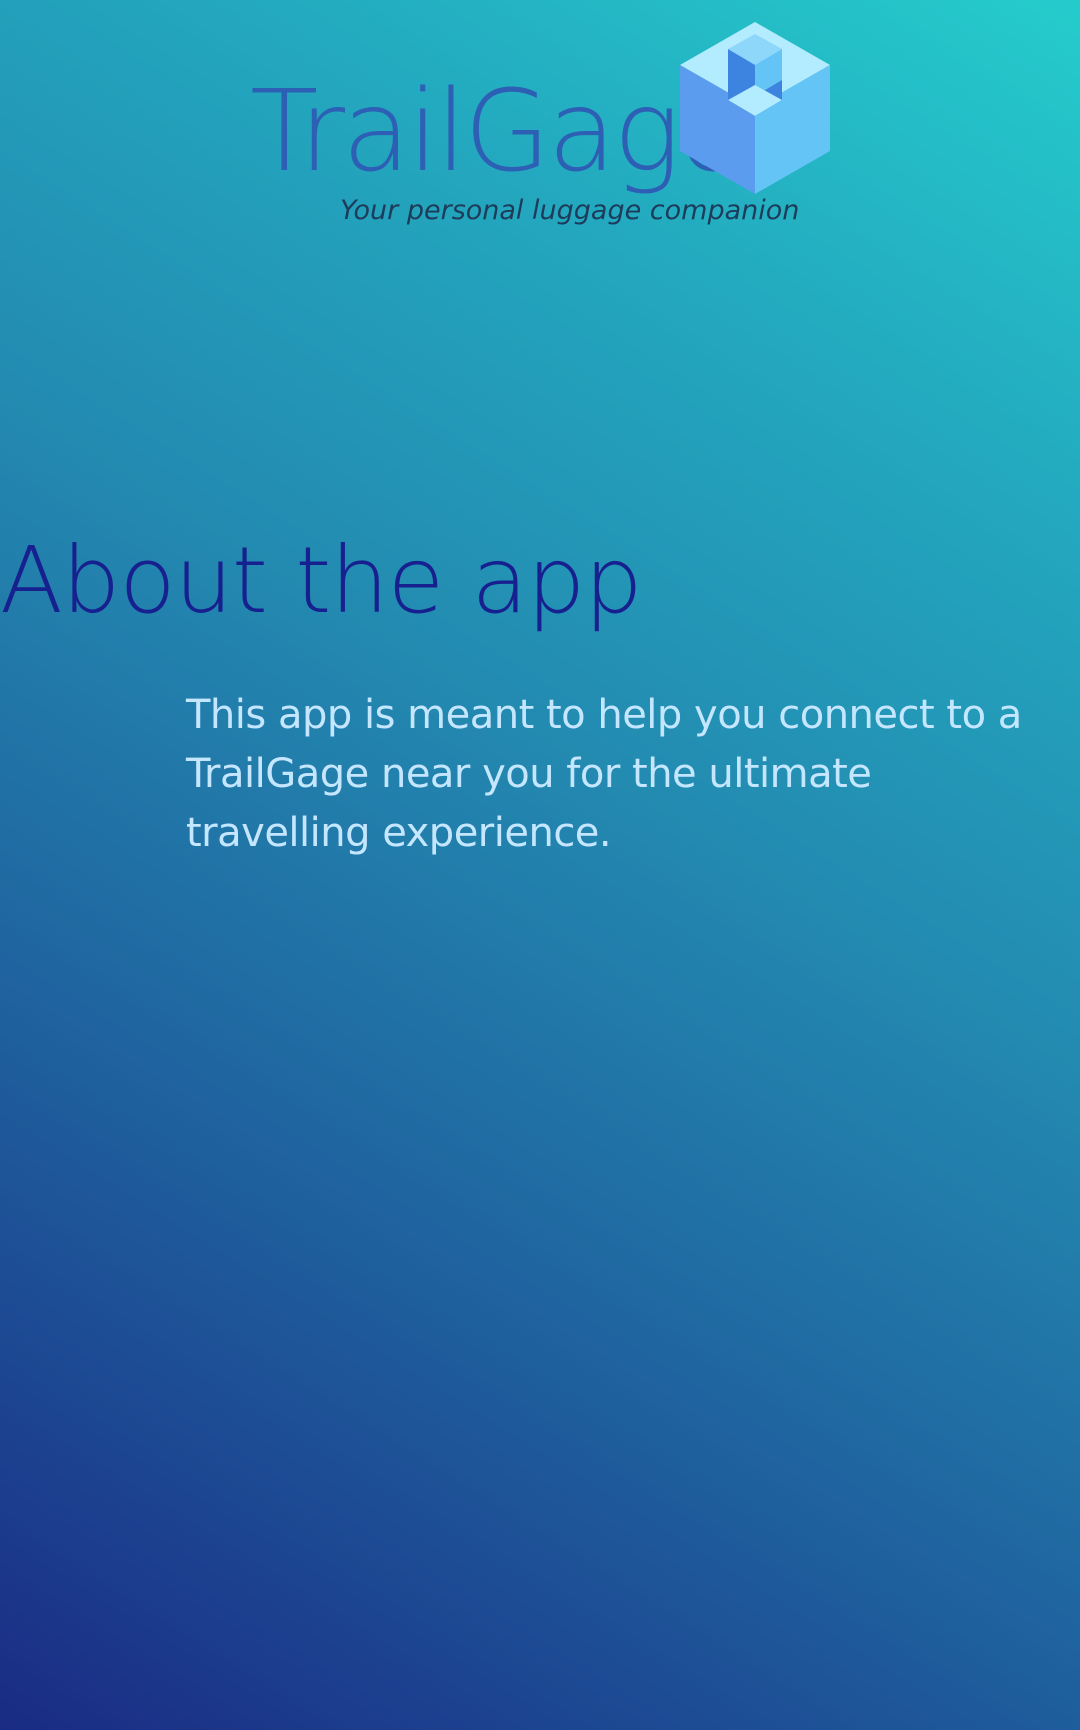 The height and width of the screenshot is (1730, 1080). I want to click on logo-tagline: Your personal luggage companion, so click(570, 210).